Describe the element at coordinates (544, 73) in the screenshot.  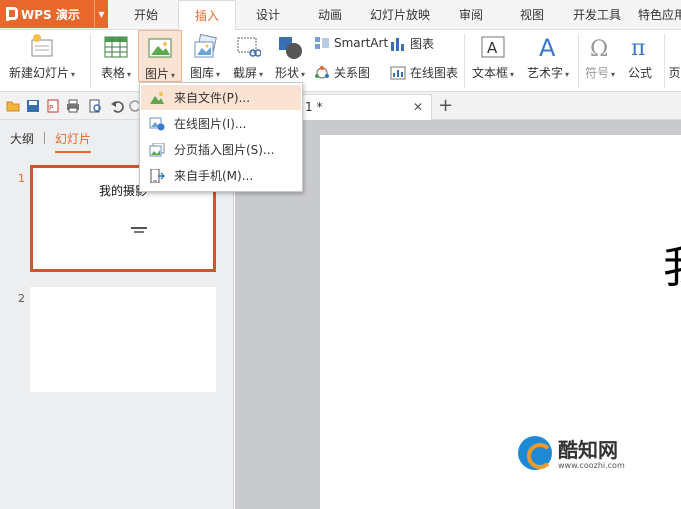
I see `wordart-label: 艺术字` at that location.